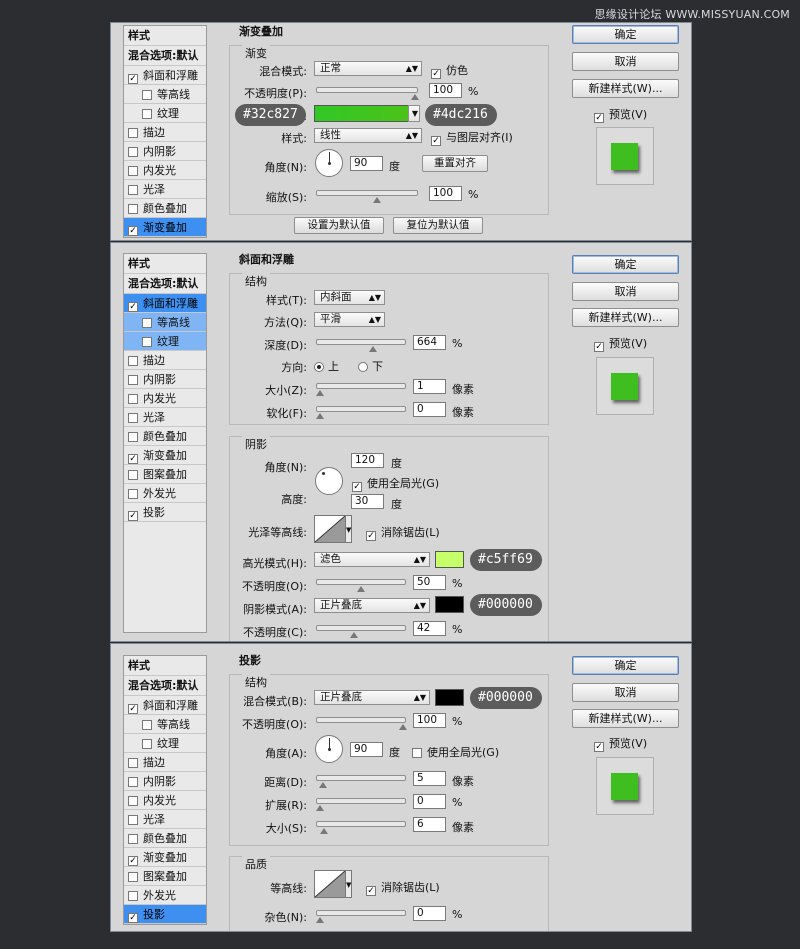  What do you see at coordinates (361, 781) in the screenshot?
I see `distance-slider` at bounding box center [361, 781].